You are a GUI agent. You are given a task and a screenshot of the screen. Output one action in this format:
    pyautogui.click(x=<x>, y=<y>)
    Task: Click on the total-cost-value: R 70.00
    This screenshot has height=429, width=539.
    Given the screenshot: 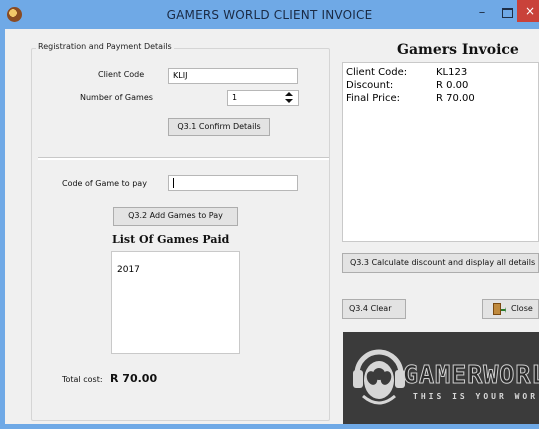 What is the action you would take?
    pyautogui.click(x=134, y=378)
    